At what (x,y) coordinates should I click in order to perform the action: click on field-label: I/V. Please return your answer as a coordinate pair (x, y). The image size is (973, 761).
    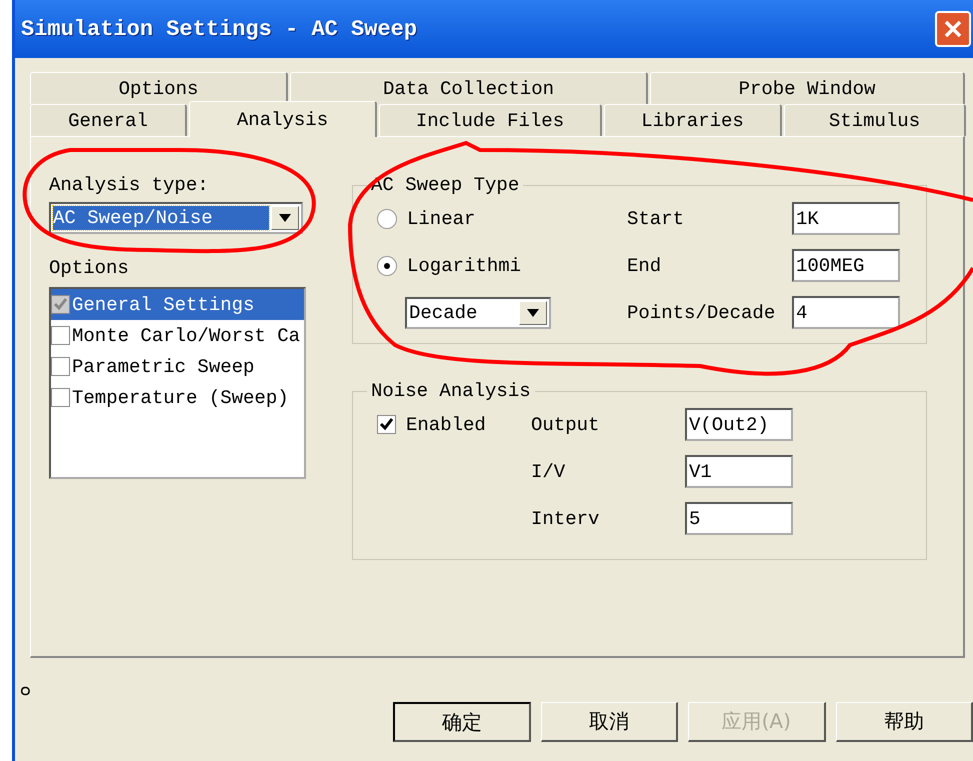
    Looking at the image, I should click on (548, 471).